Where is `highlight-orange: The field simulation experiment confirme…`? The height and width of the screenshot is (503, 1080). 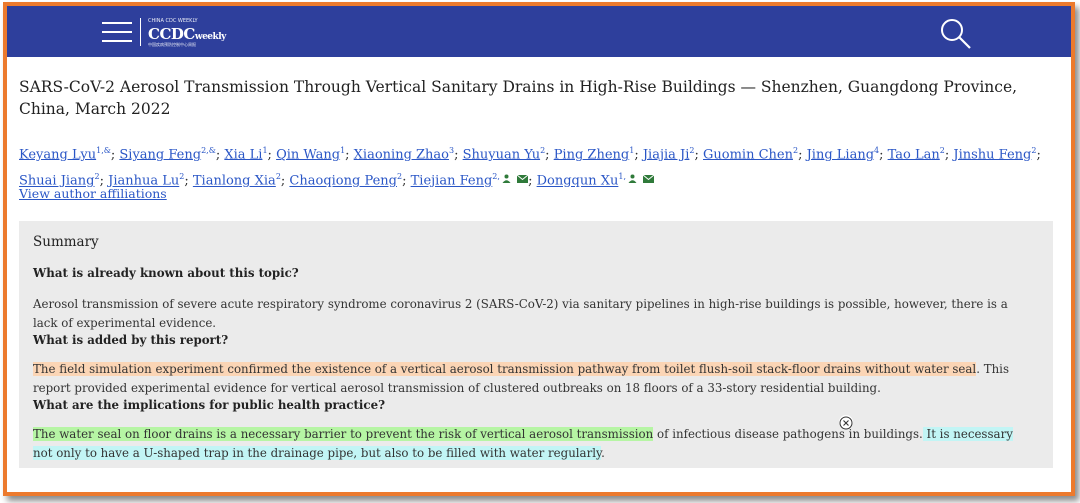
highlight-orange: The field simulation experiment confirme… is located at coordinates (505, 369).